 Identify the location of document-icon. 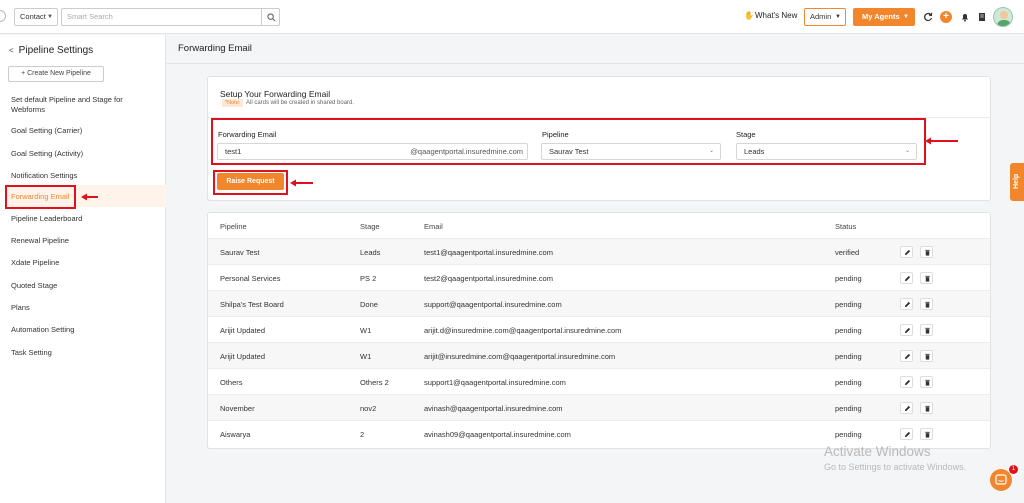
(982, 17).